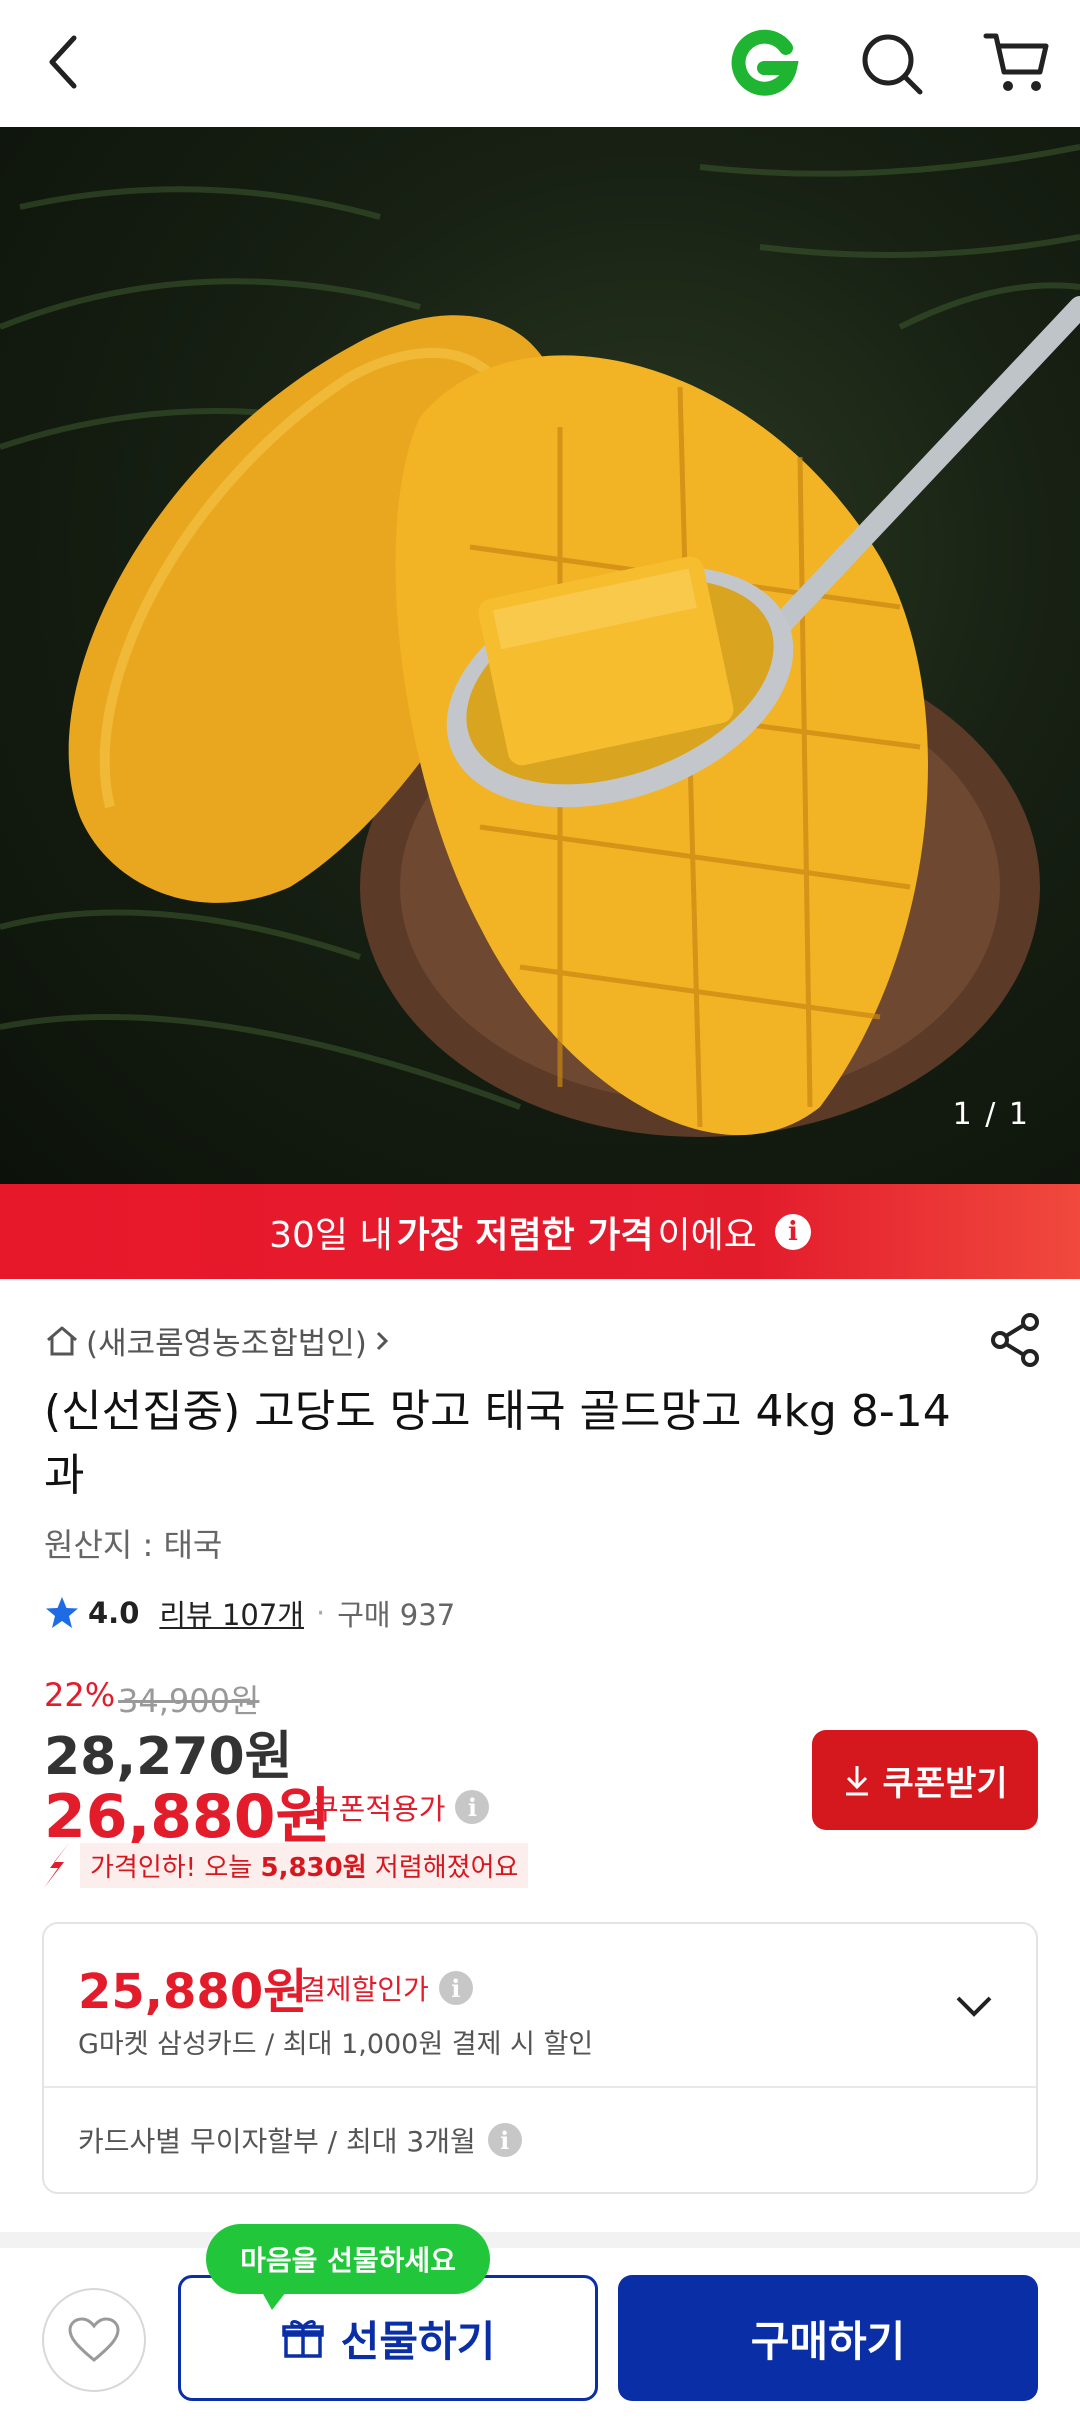  What do you see at coordinates (540, 2240) in the screenshot?
I see `section-divider` at bounding box center [540, 2240].